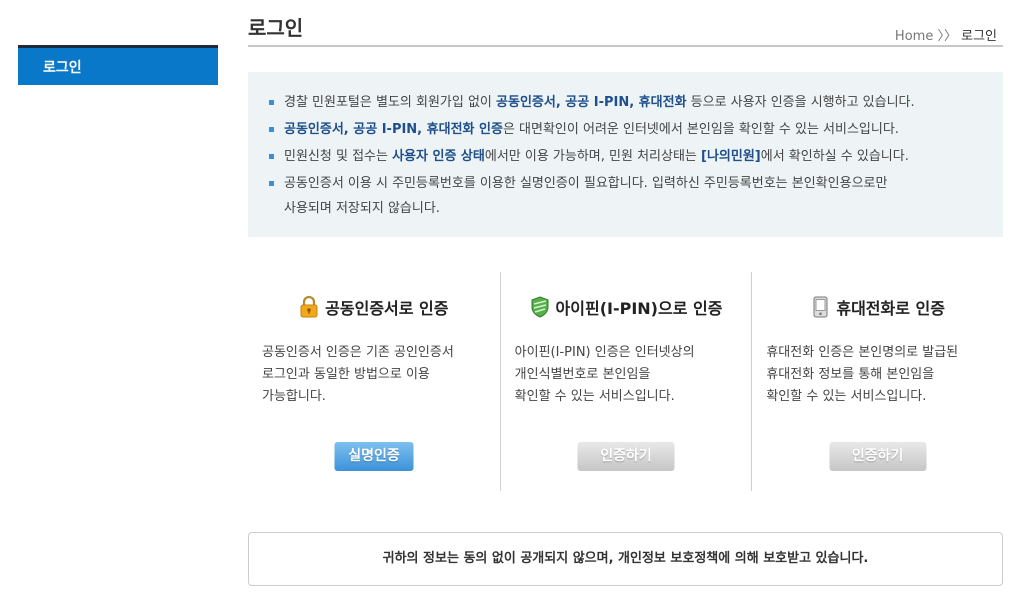 This screenshot has width=1031, height=611. I want to click on method-title: 공동인증서로 인증, so click(387, 308).